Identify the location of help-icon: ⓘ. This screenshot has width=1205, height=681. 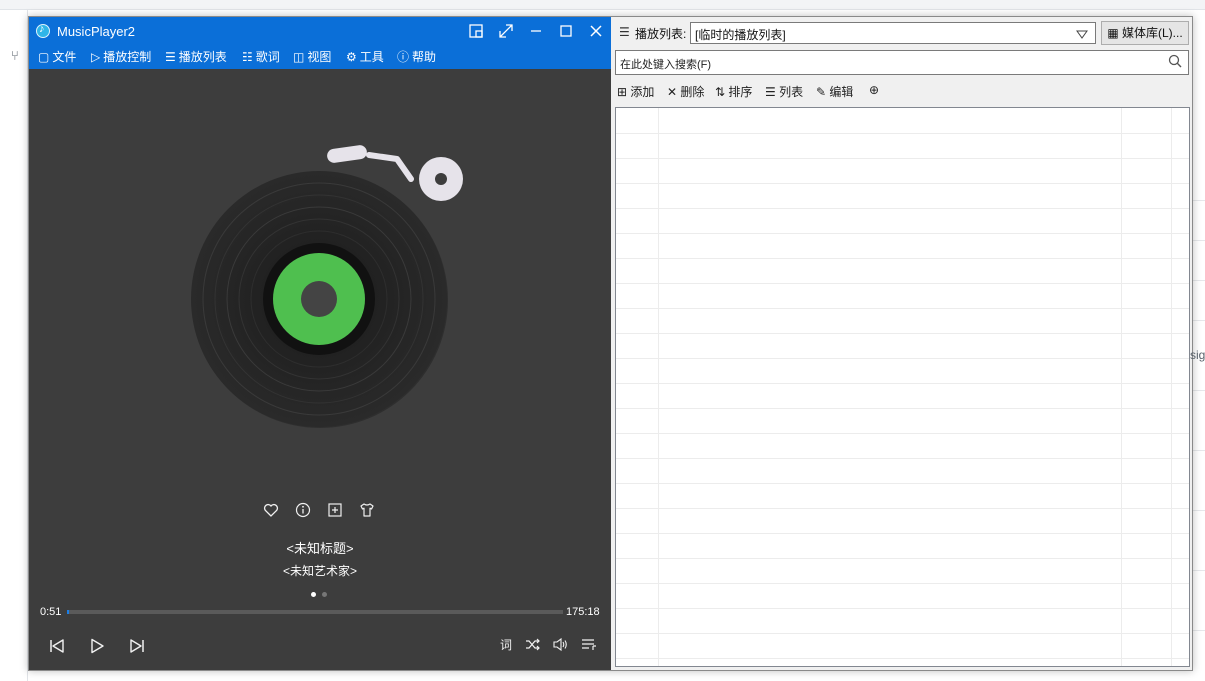
(403, 57).